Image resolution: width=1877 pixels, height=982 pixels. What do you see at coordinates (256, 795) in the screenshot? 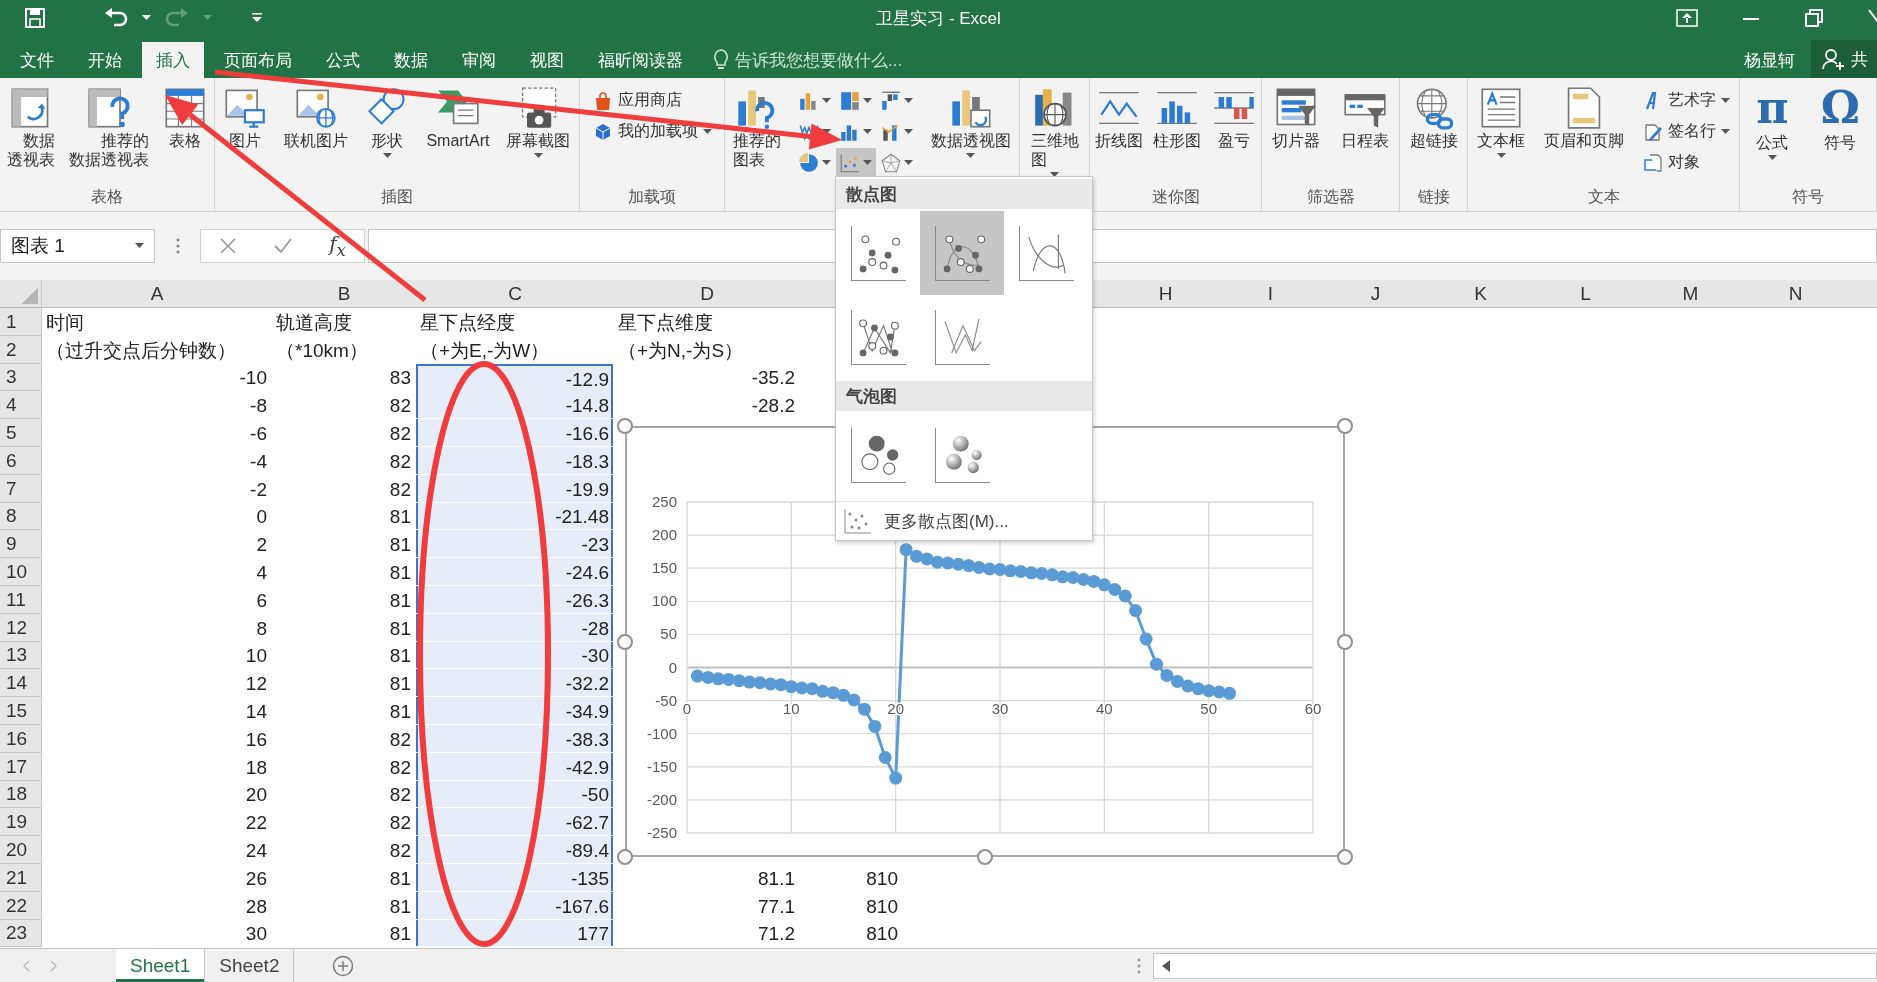
I see `table-cell-text: 20` at bounding box center [256, 795].